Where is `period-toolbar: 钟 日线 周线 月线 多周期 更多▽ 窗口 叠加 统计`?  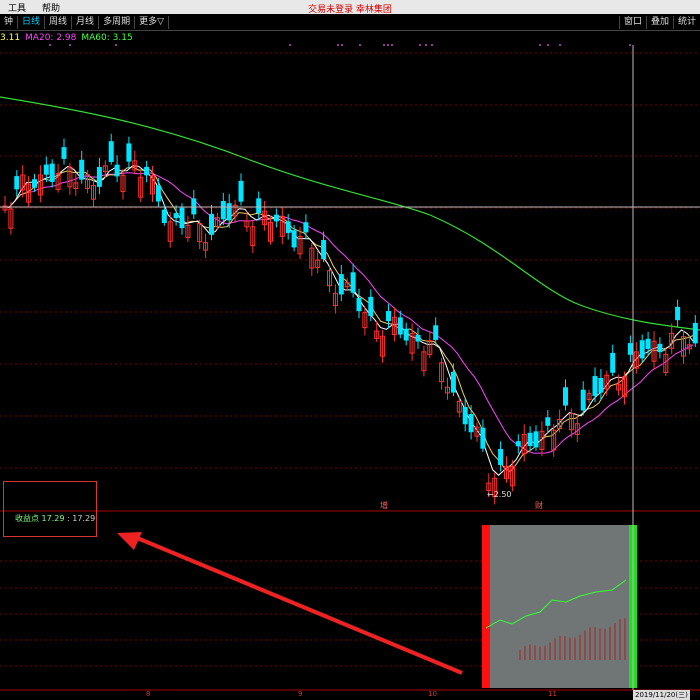
period-toolbar: 钟 日线 周线 月线 多周期 更多▽ 窗口 叠加 统计 is located at coordinates (350, 23).